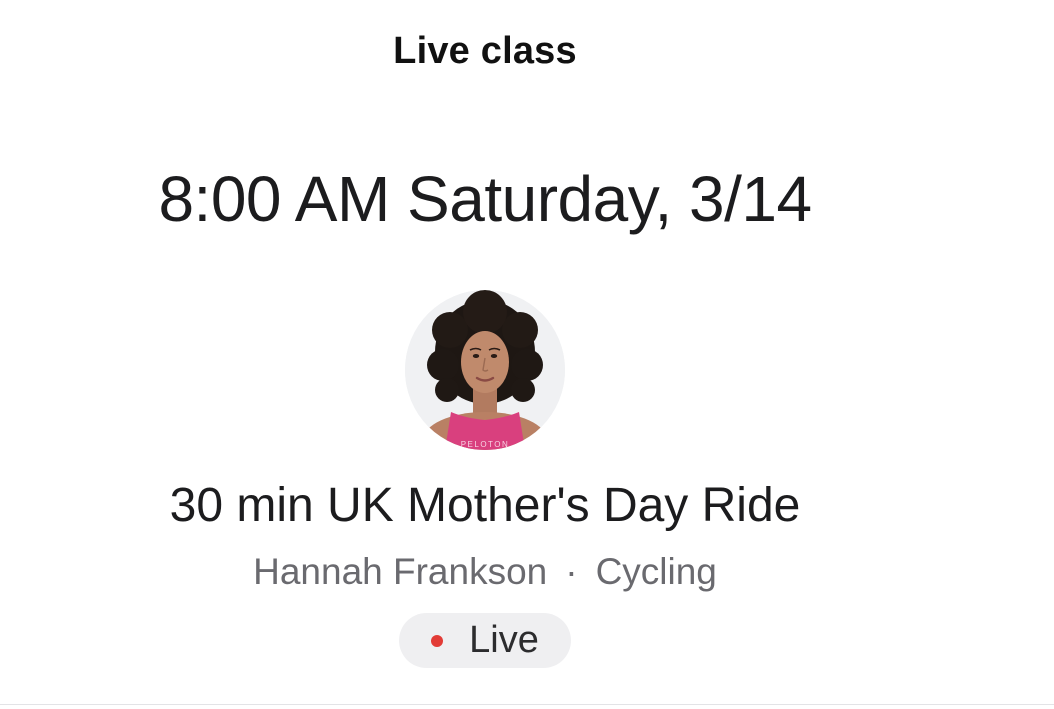  What do you see at coordinates (485, 199) in the screenshot?
I see `class-datetime: 8:00 AM Saturday, 3/14` at bounding box center [485, 199].